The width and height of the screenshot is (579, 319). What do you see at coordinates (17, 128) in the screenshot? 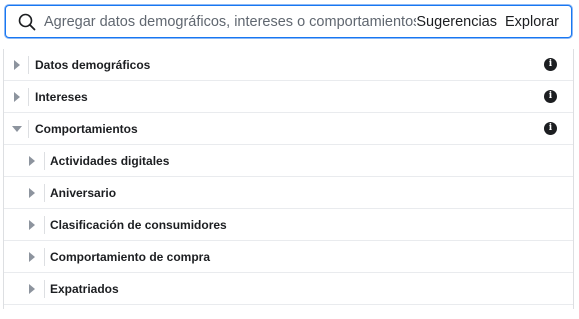
I see `caret-down-icon` at bounding box center [17, 128].